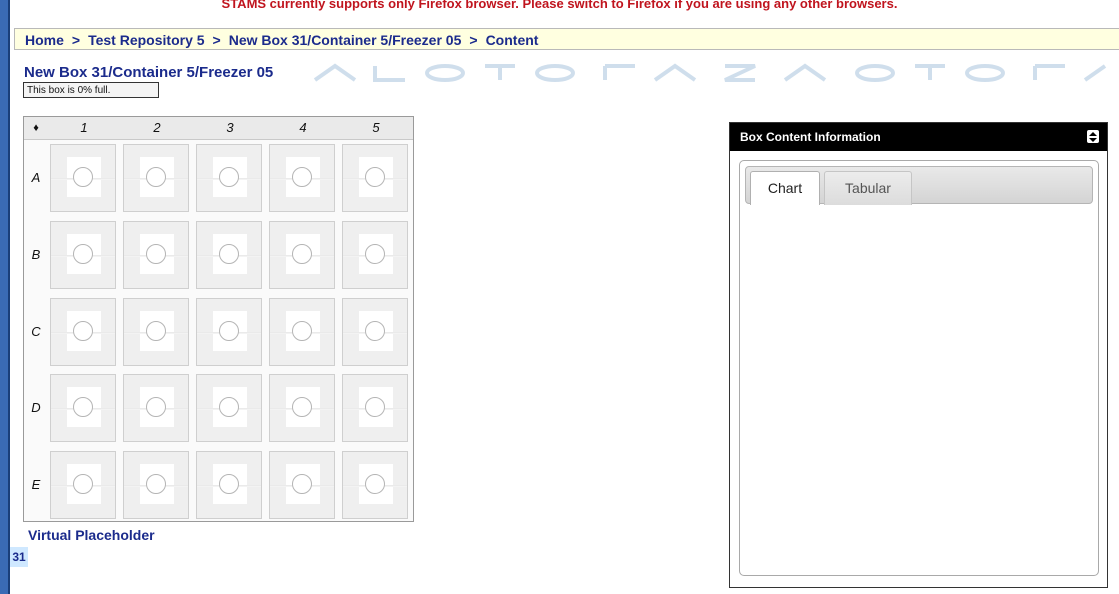 The image size is (1119, 594). I want to click on panel-tab-bar: Chart Tabular, so click(919, 185).